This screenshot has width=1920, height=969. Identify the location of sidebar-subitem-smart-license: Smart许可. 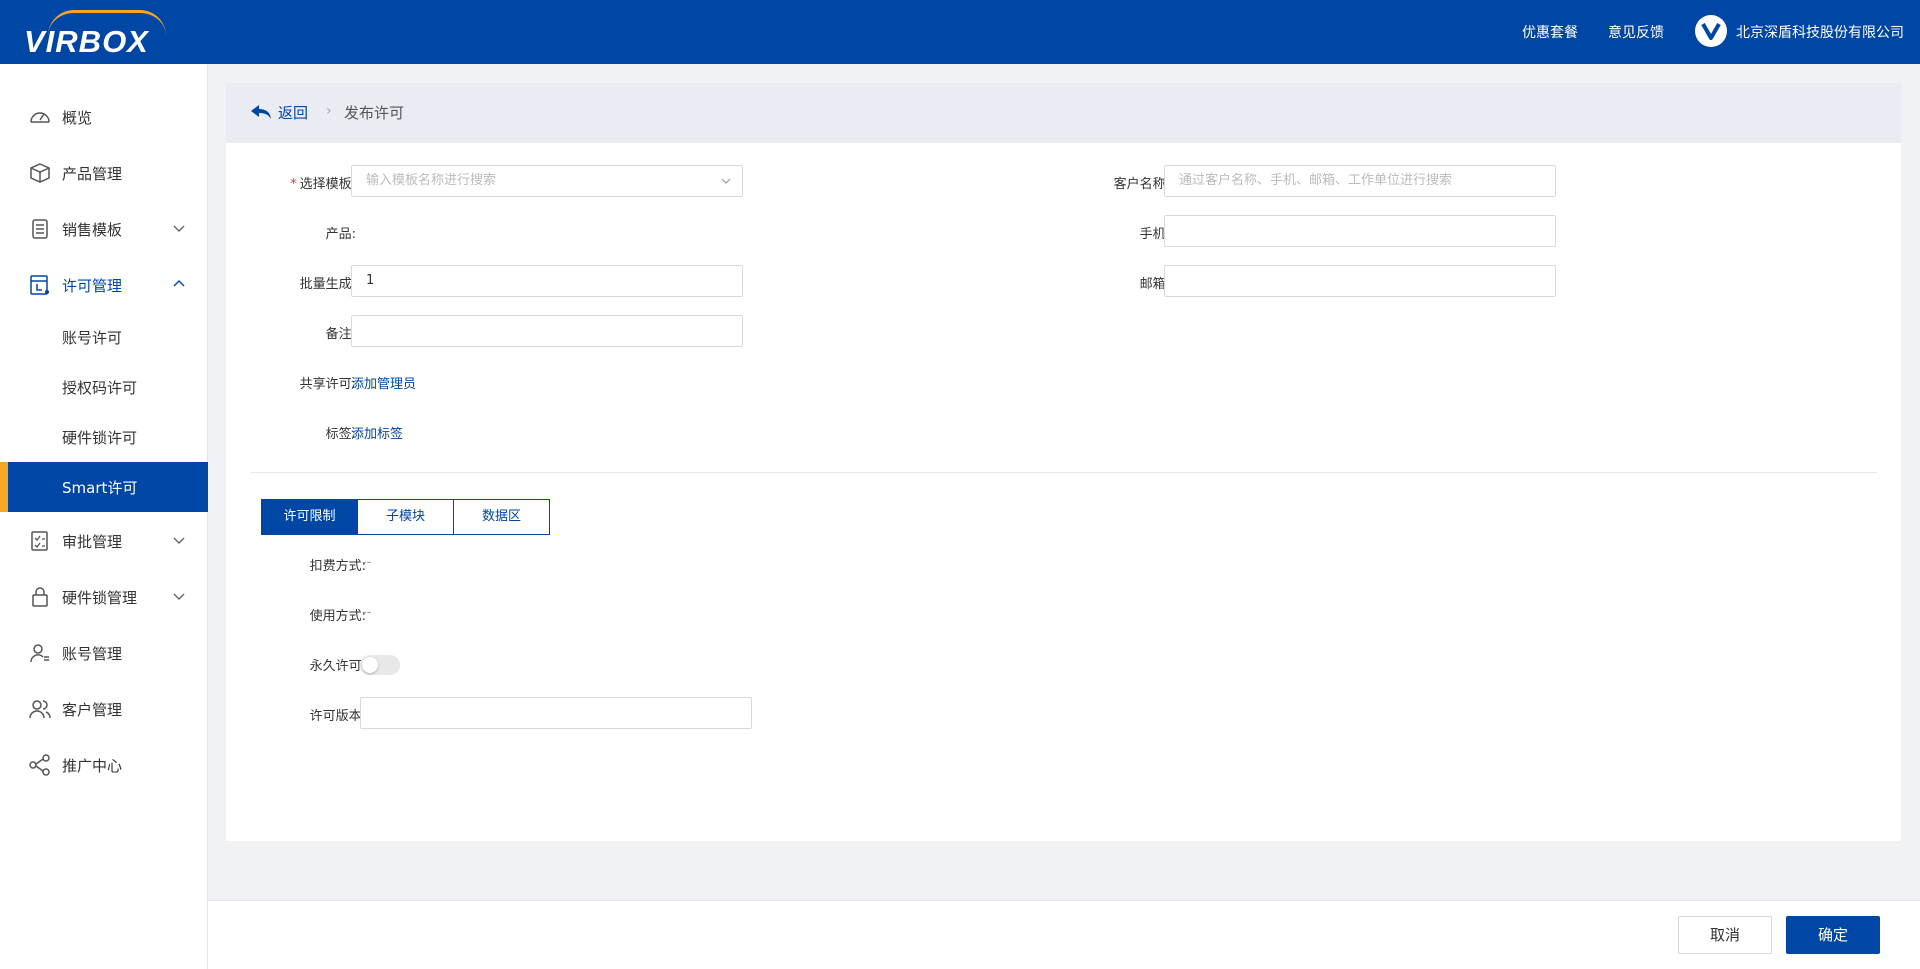
(104, 487).